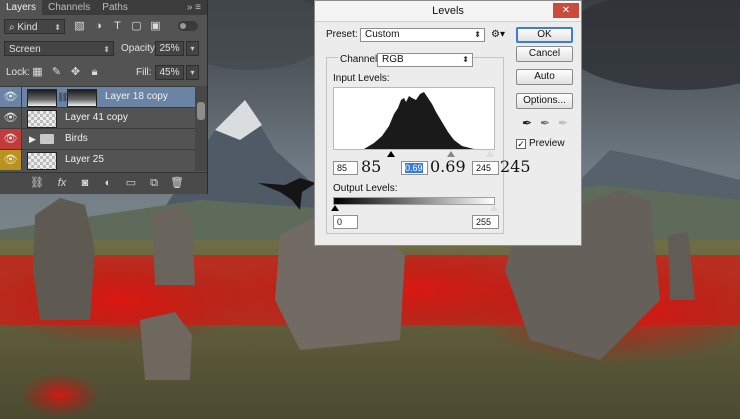  I want to click on output-black-field: 0, so click(345, 222).